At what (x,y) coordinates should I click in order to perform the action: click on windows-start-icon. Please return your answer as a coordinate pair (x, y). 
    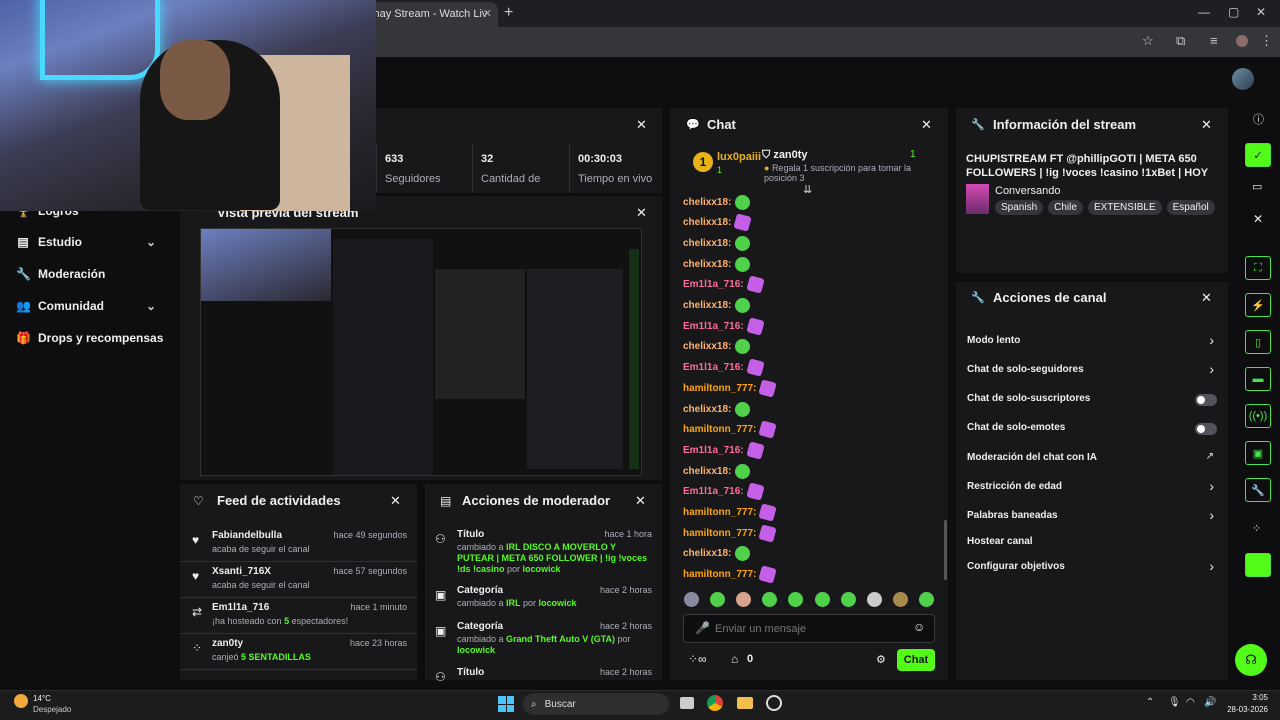
    Looking at the image, I should click on (506, 704).